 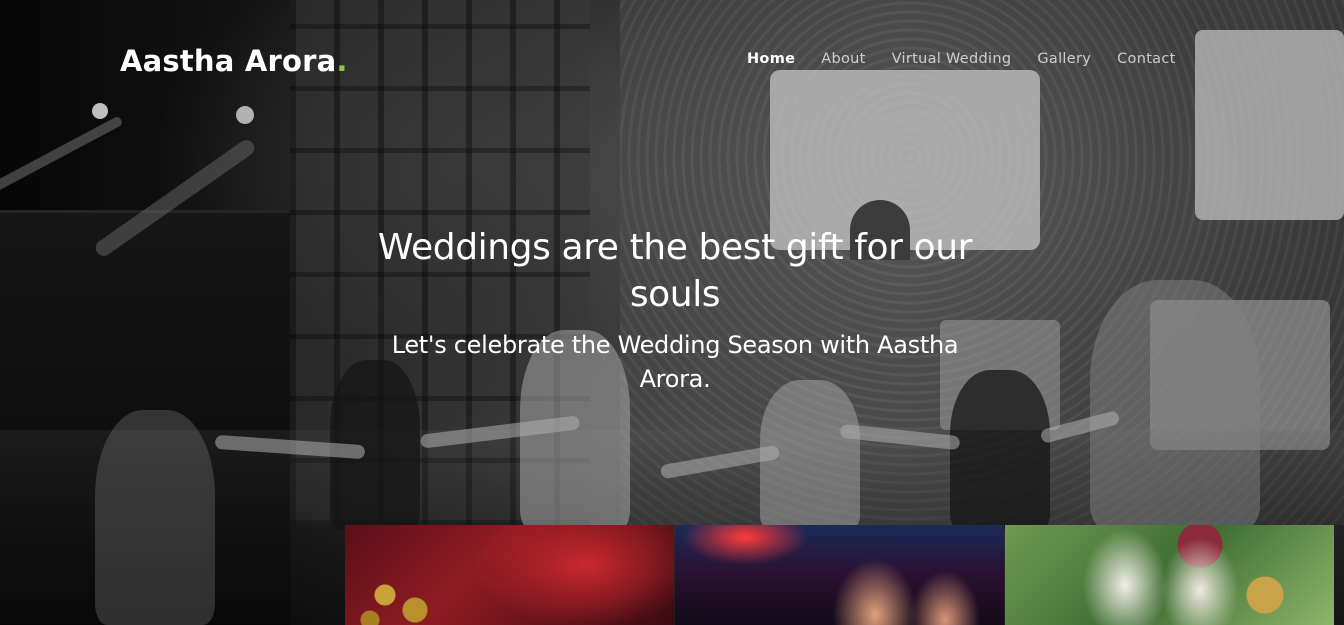 I want to click on brand-name: Aastha Arora, so click(x=228, y=61).